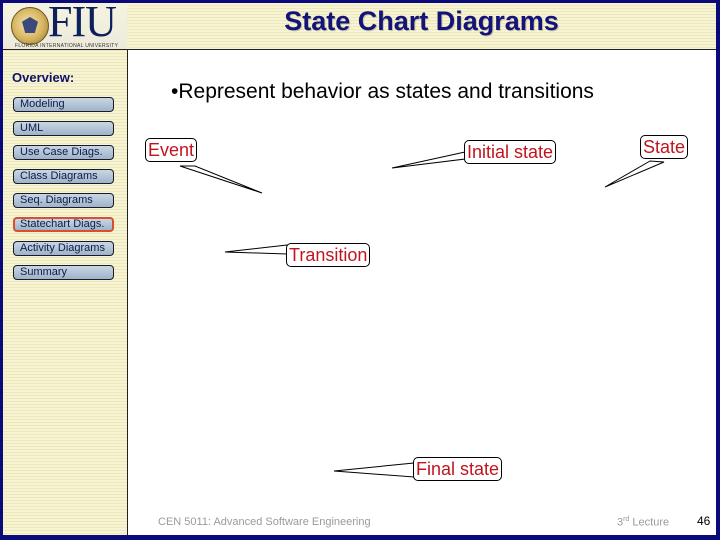 This screenshot has width=720, height=540. What do you see at coordinates (634, 174) in the screenshot?
I see `state-pointer` at bounding box center [634, 174].